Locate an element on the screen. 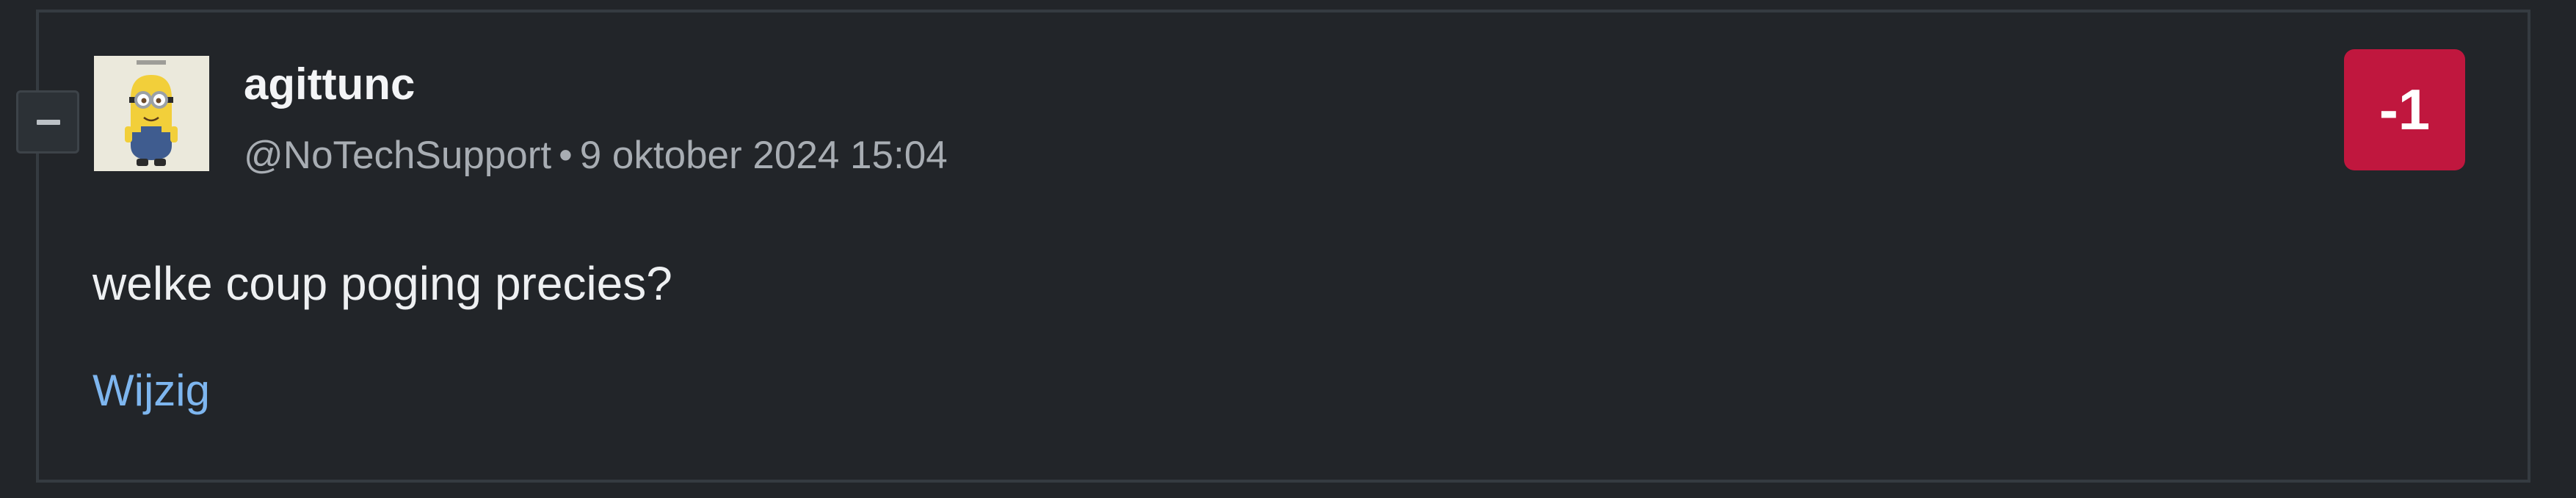 This screenshot has height=498, width=2576. author-handle: @NoTechSupport is located at coordinates (398, 155).